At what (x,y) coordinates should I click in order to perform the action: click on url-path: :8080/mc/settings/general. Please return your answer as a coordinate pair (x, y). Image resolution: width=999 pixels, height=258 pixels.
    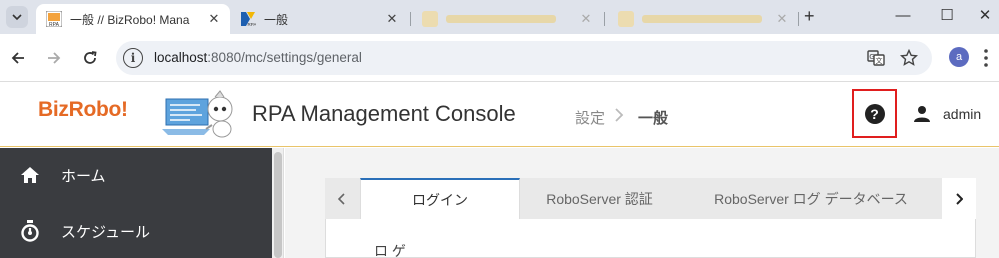
    Looking at the image, I should click on (284, 57).